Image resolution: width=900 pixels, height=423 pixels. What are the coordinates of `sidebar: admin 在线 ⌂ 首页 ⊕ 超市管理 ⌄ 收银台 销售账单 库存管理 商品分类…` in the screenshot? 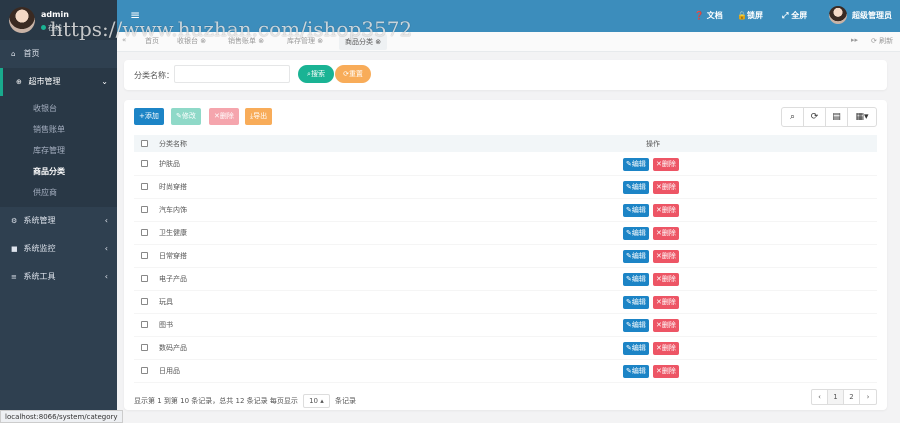 It's located at (58, 211).